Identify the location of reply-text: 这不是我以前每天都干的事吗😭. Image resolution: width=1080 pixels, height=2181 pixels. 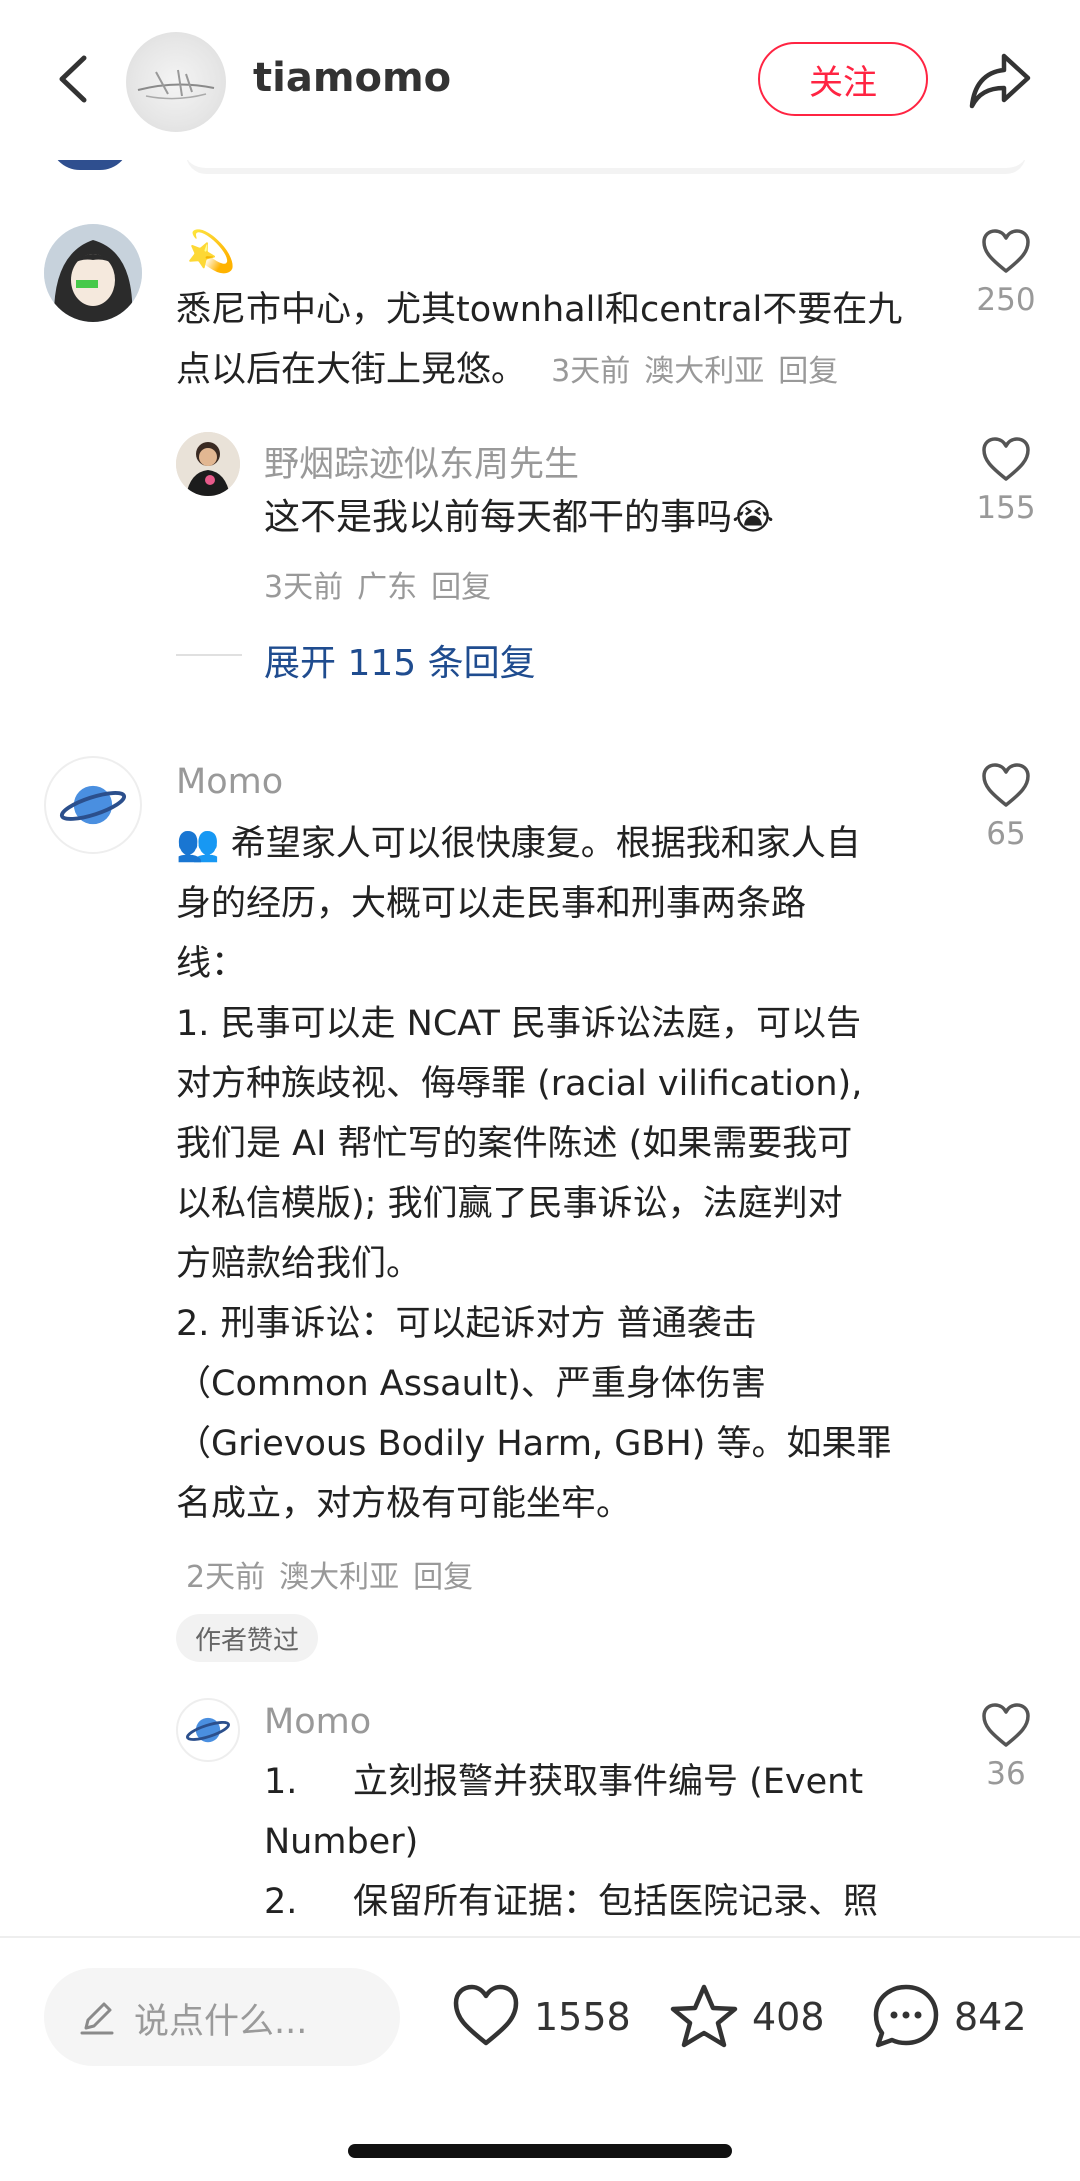
(519, 517).